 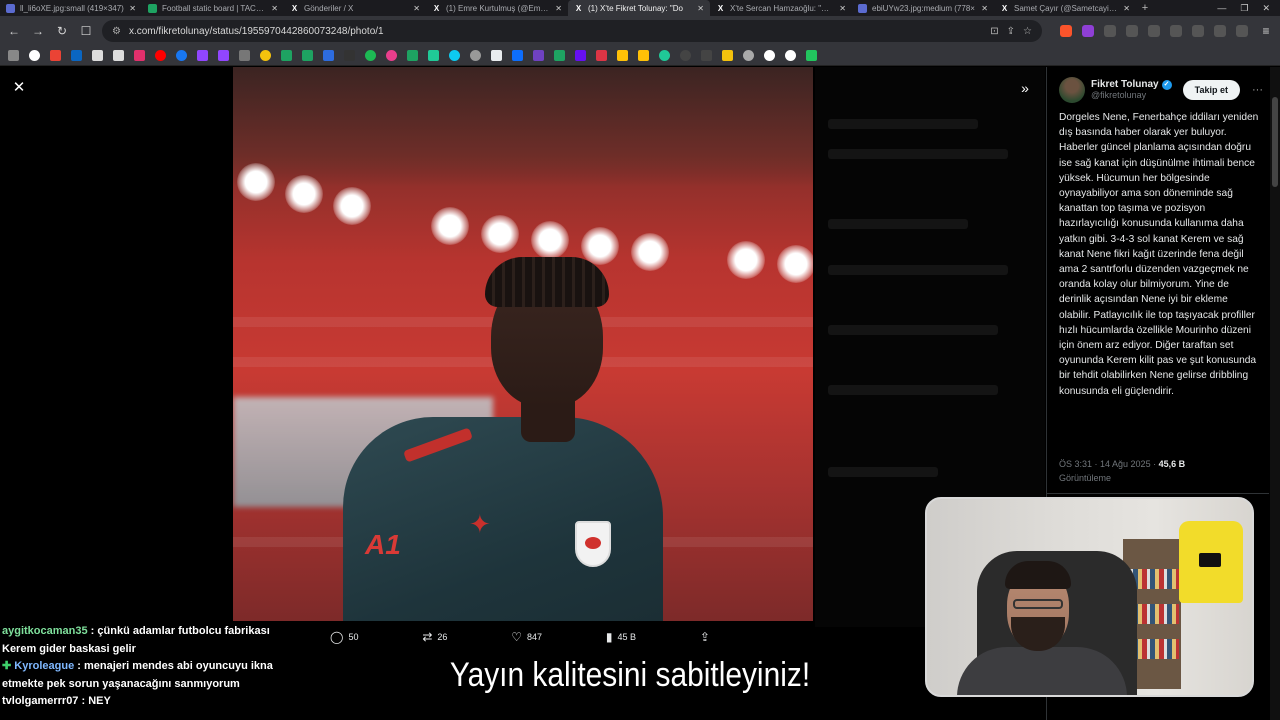 I want to click on rewards-icon, so click(x=1088, y=31).